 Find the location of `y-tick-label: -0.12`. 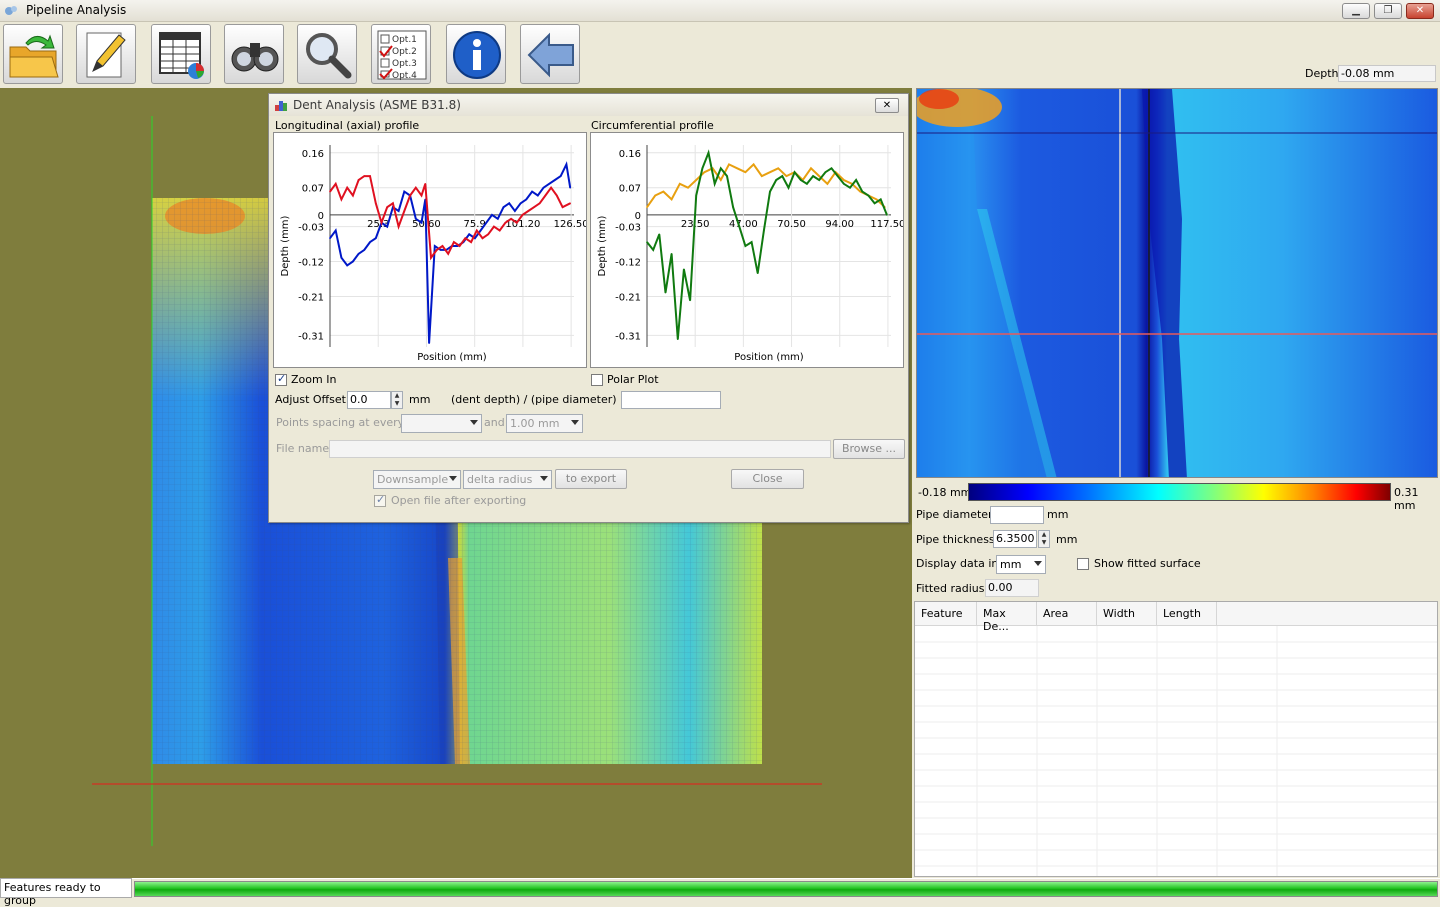

y-tick-label: -0.12 is located at coordinates (311, 263).